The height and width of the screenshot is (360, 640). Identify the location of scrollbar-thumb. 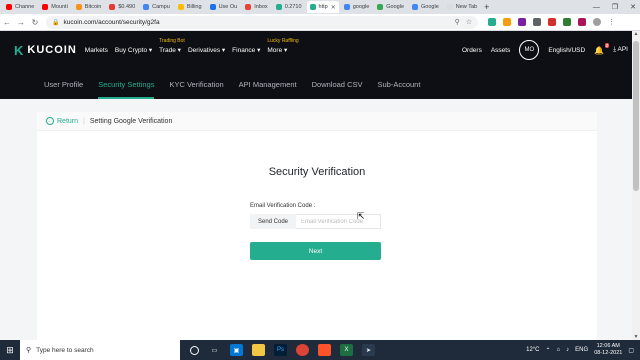
(636, 116).